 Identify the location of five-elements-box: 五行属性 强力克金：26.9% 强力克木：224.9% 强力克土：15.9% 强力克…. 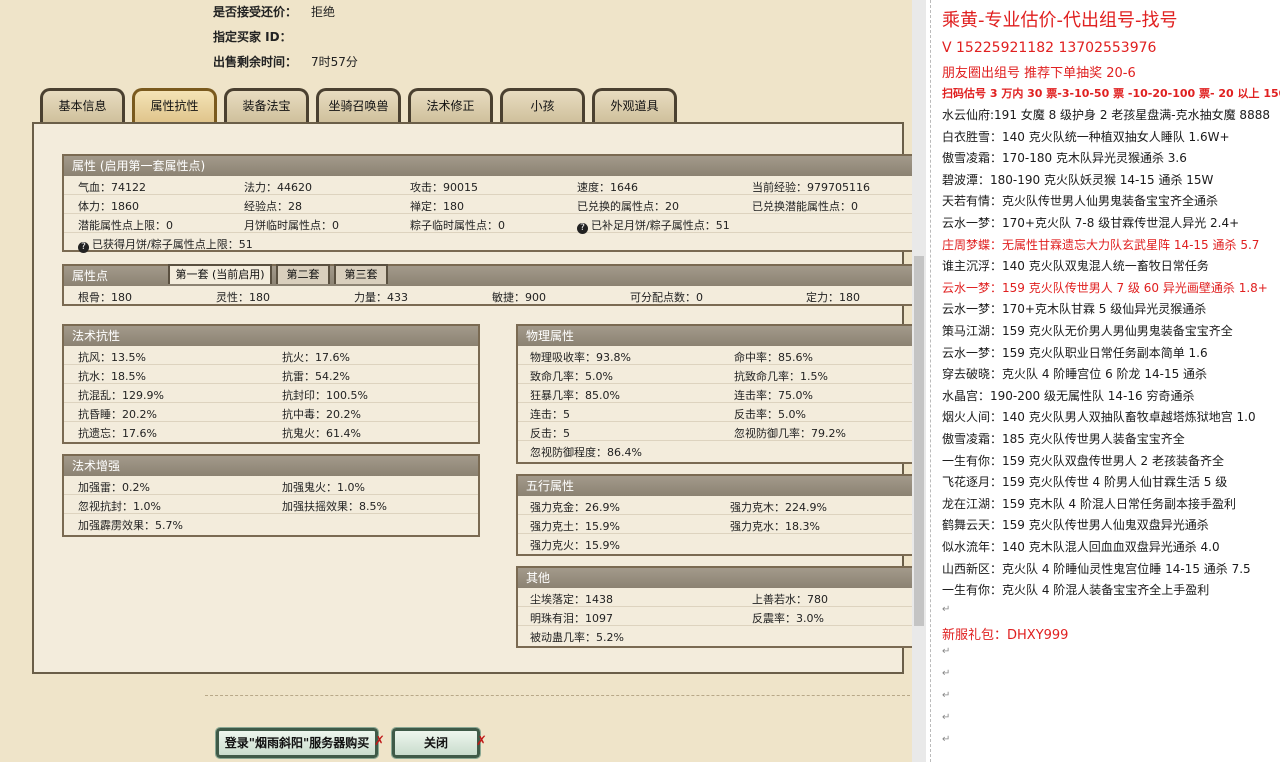
(715, 515).